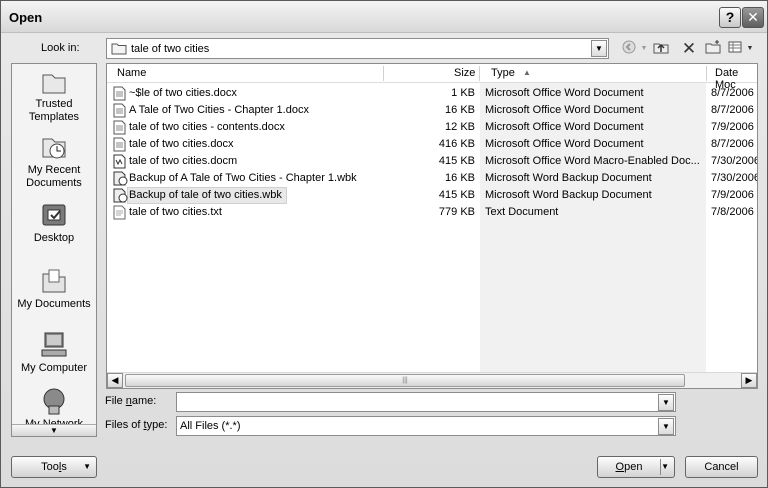 The width and height of the screenshot is (768, 488). What do you see at coordinates (456, 212) in the screenshot?
I see `file-size-cell: 779 KB` at bounding box center [456, 212].